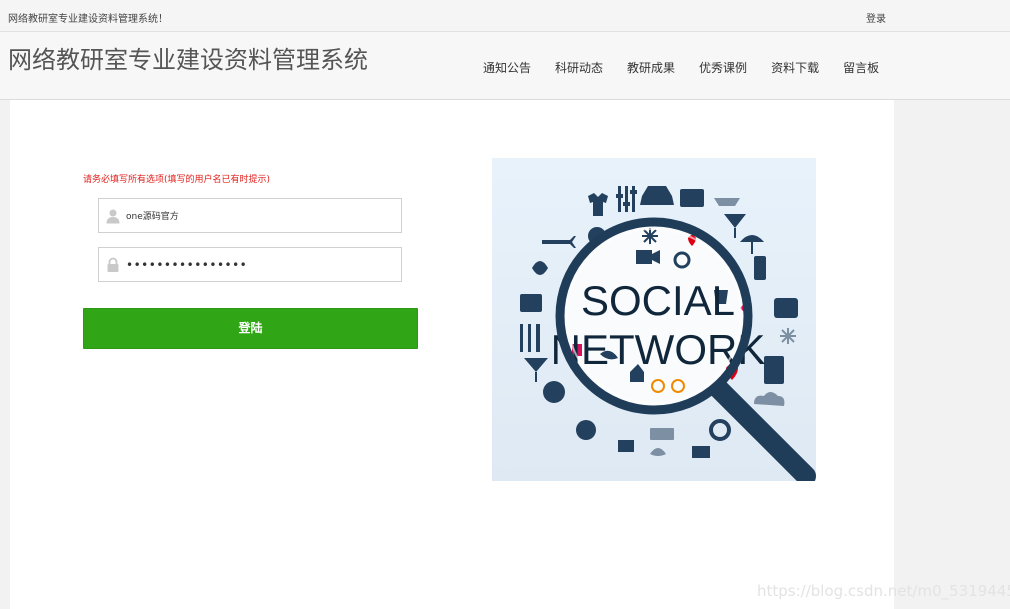 This screenshot has height=609, width=1010. What do you see at coordinates (559, 242) in the screenshot?
I see `plane-icon` at bounding box center [559, 242].